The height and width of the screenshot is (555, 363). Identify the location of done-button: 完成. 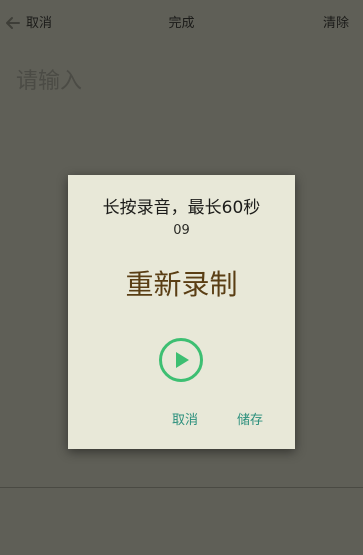
(181, 23).